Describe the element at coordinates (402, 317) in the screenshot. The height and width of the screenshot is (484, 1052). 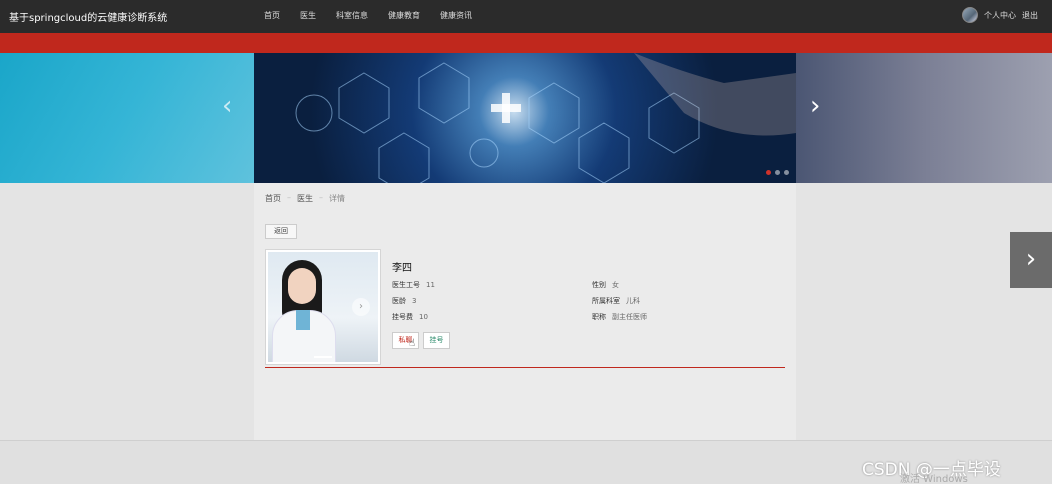
I see `field-label: 挂号费` at that location.